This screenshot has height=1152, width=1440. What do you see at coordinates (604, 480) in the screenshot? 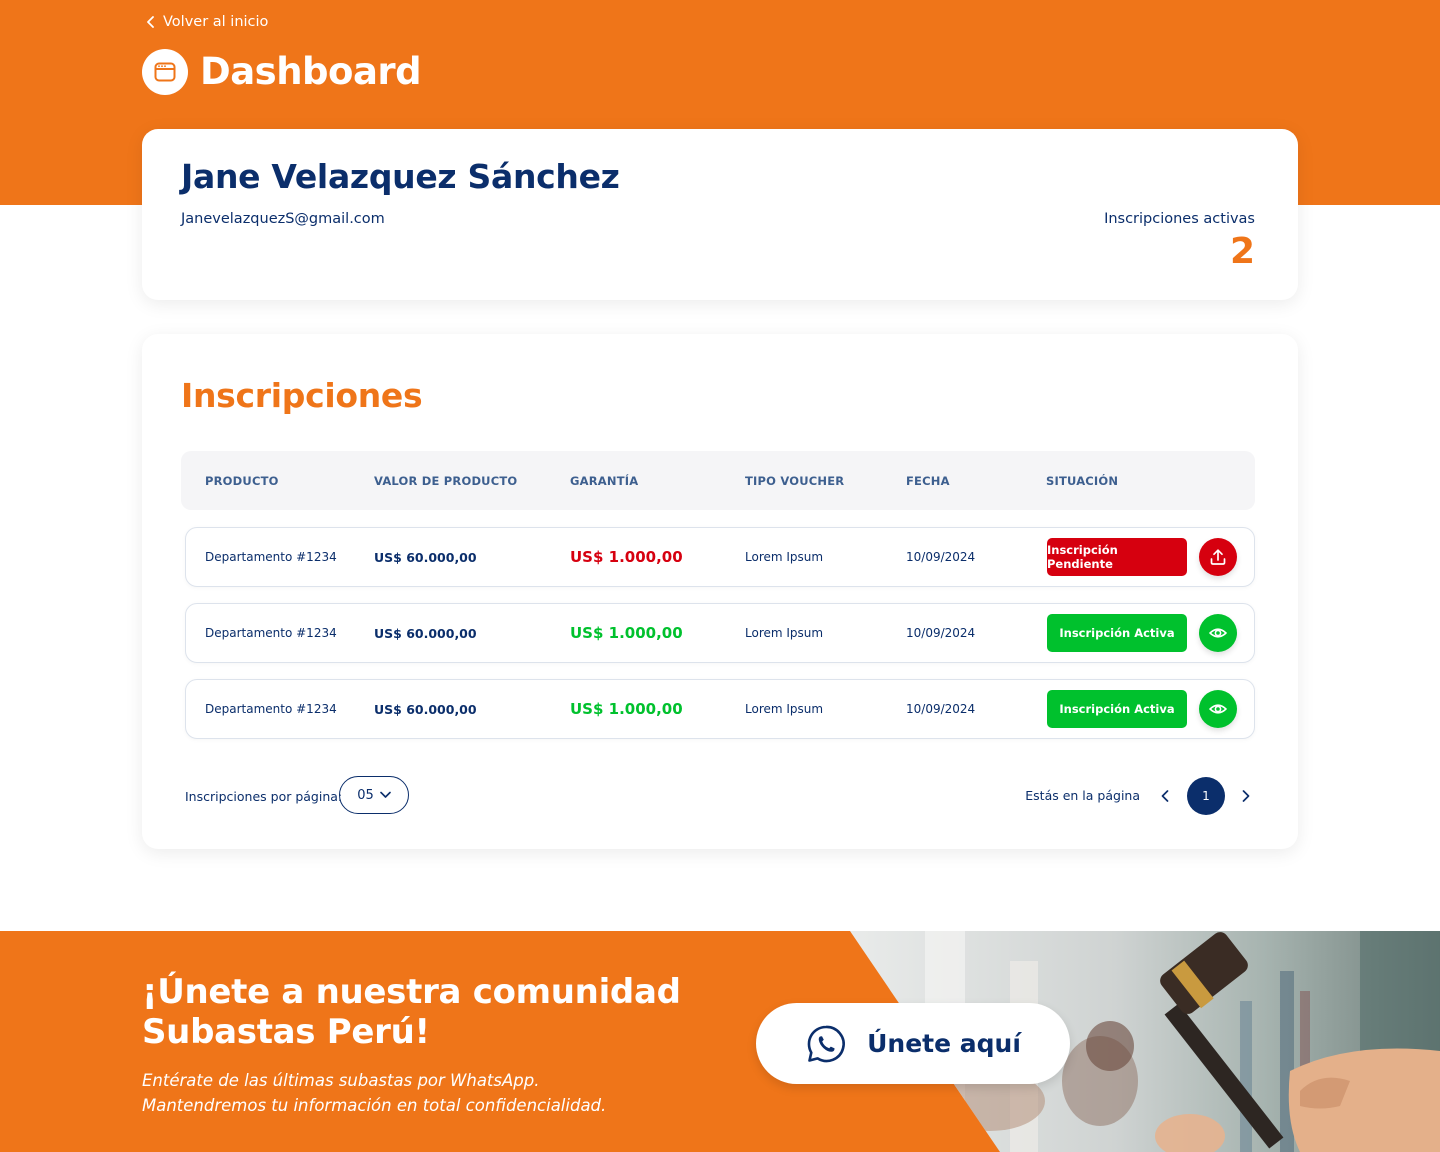
I see `column-header-guarantee: GARANTÍA` at bounding box center [604, 480].